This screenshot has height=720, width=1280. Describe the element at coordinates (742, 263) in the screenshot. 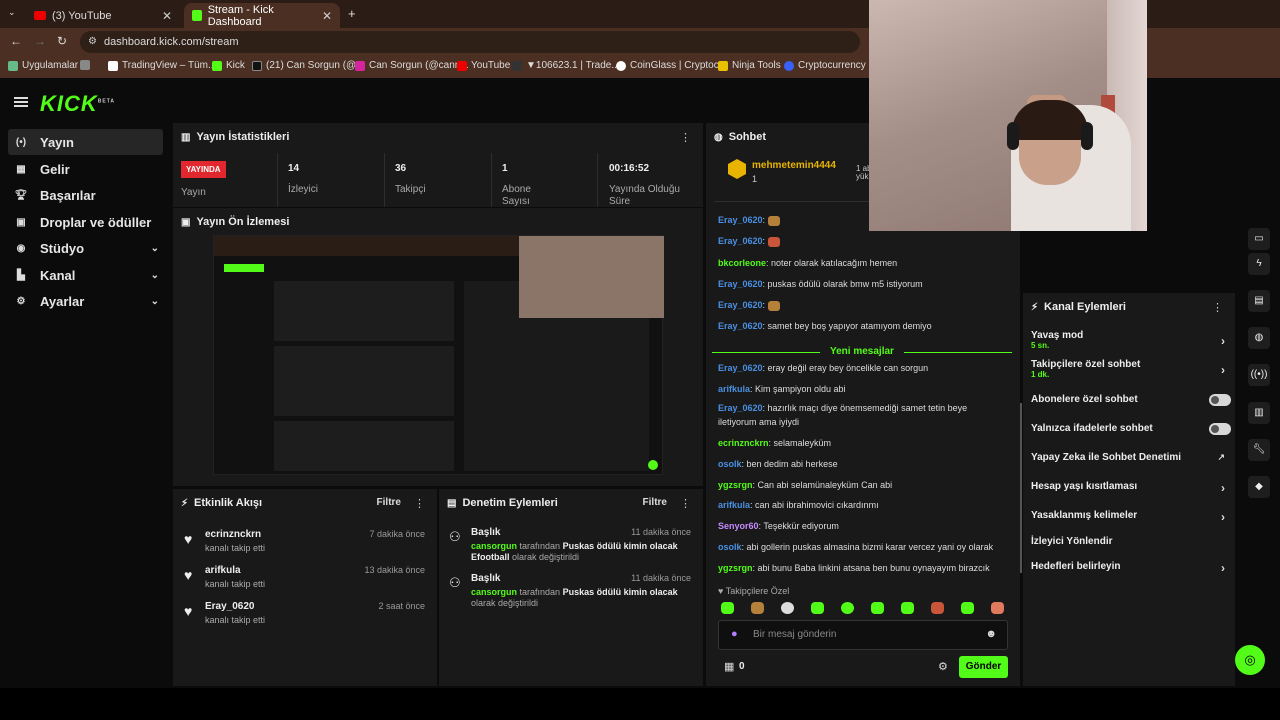

I see `chat-username: bkcorleone` at that location.